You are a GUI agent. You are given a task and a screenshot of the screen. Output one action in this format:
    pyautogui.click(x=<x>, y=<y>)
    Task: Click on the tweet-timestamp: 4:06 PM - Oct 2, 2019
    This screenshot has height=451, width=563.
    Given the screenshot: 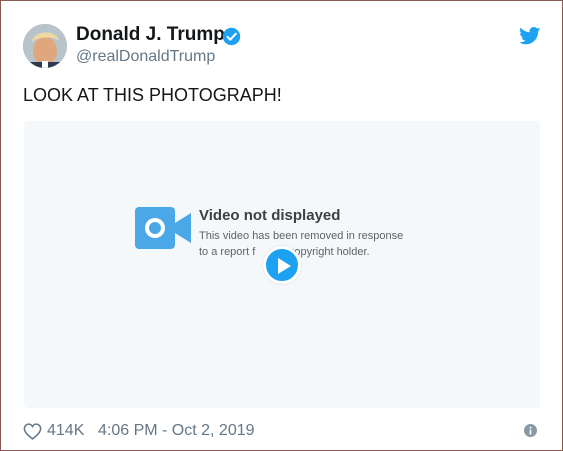 What is the action you would take?
    pyautogui.click(x=176, y=431)
    